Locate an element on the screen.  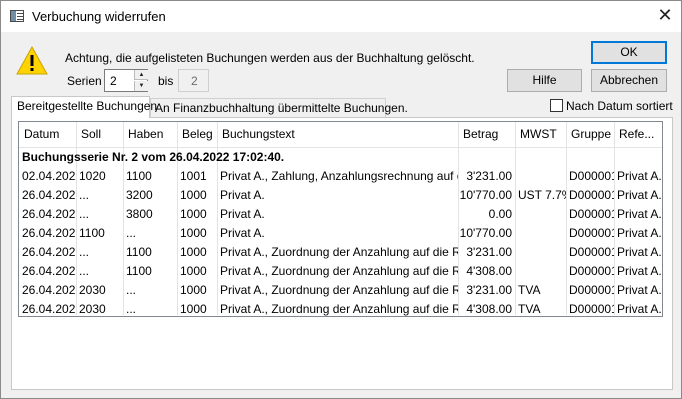
help-button: Hilfe is located at coordinates (544, 80).